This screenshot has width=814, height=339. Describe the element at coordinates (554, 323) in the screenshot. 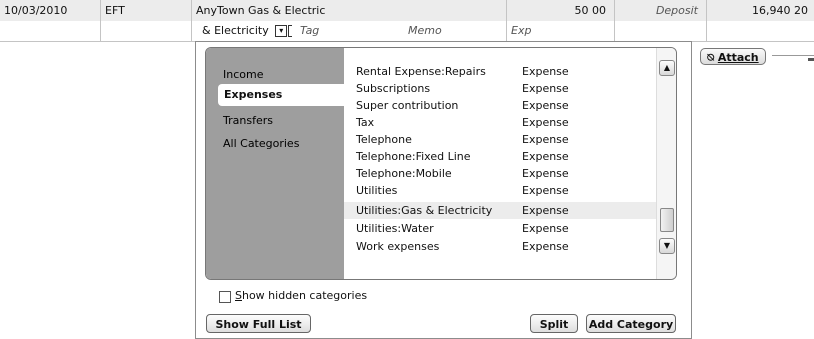

I see `split-button: Split` at that location.